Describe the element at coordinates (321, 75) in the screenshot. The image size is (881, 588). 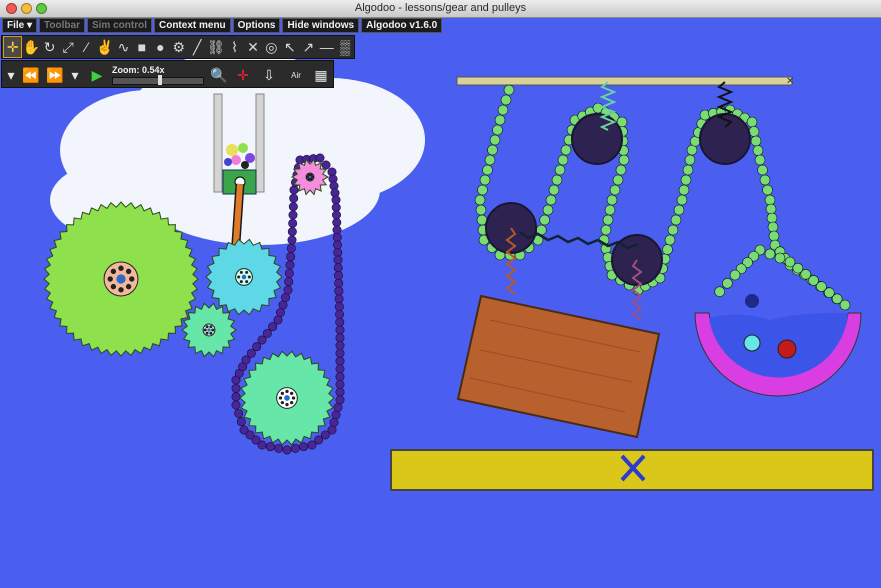
I see `grid-icon: ▦` at that location.